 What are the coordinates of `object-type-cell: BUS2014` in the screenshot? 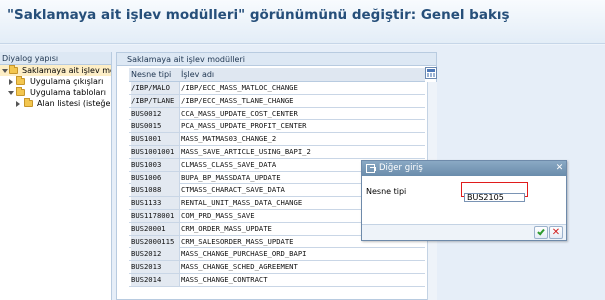 It's located at (155, 279).